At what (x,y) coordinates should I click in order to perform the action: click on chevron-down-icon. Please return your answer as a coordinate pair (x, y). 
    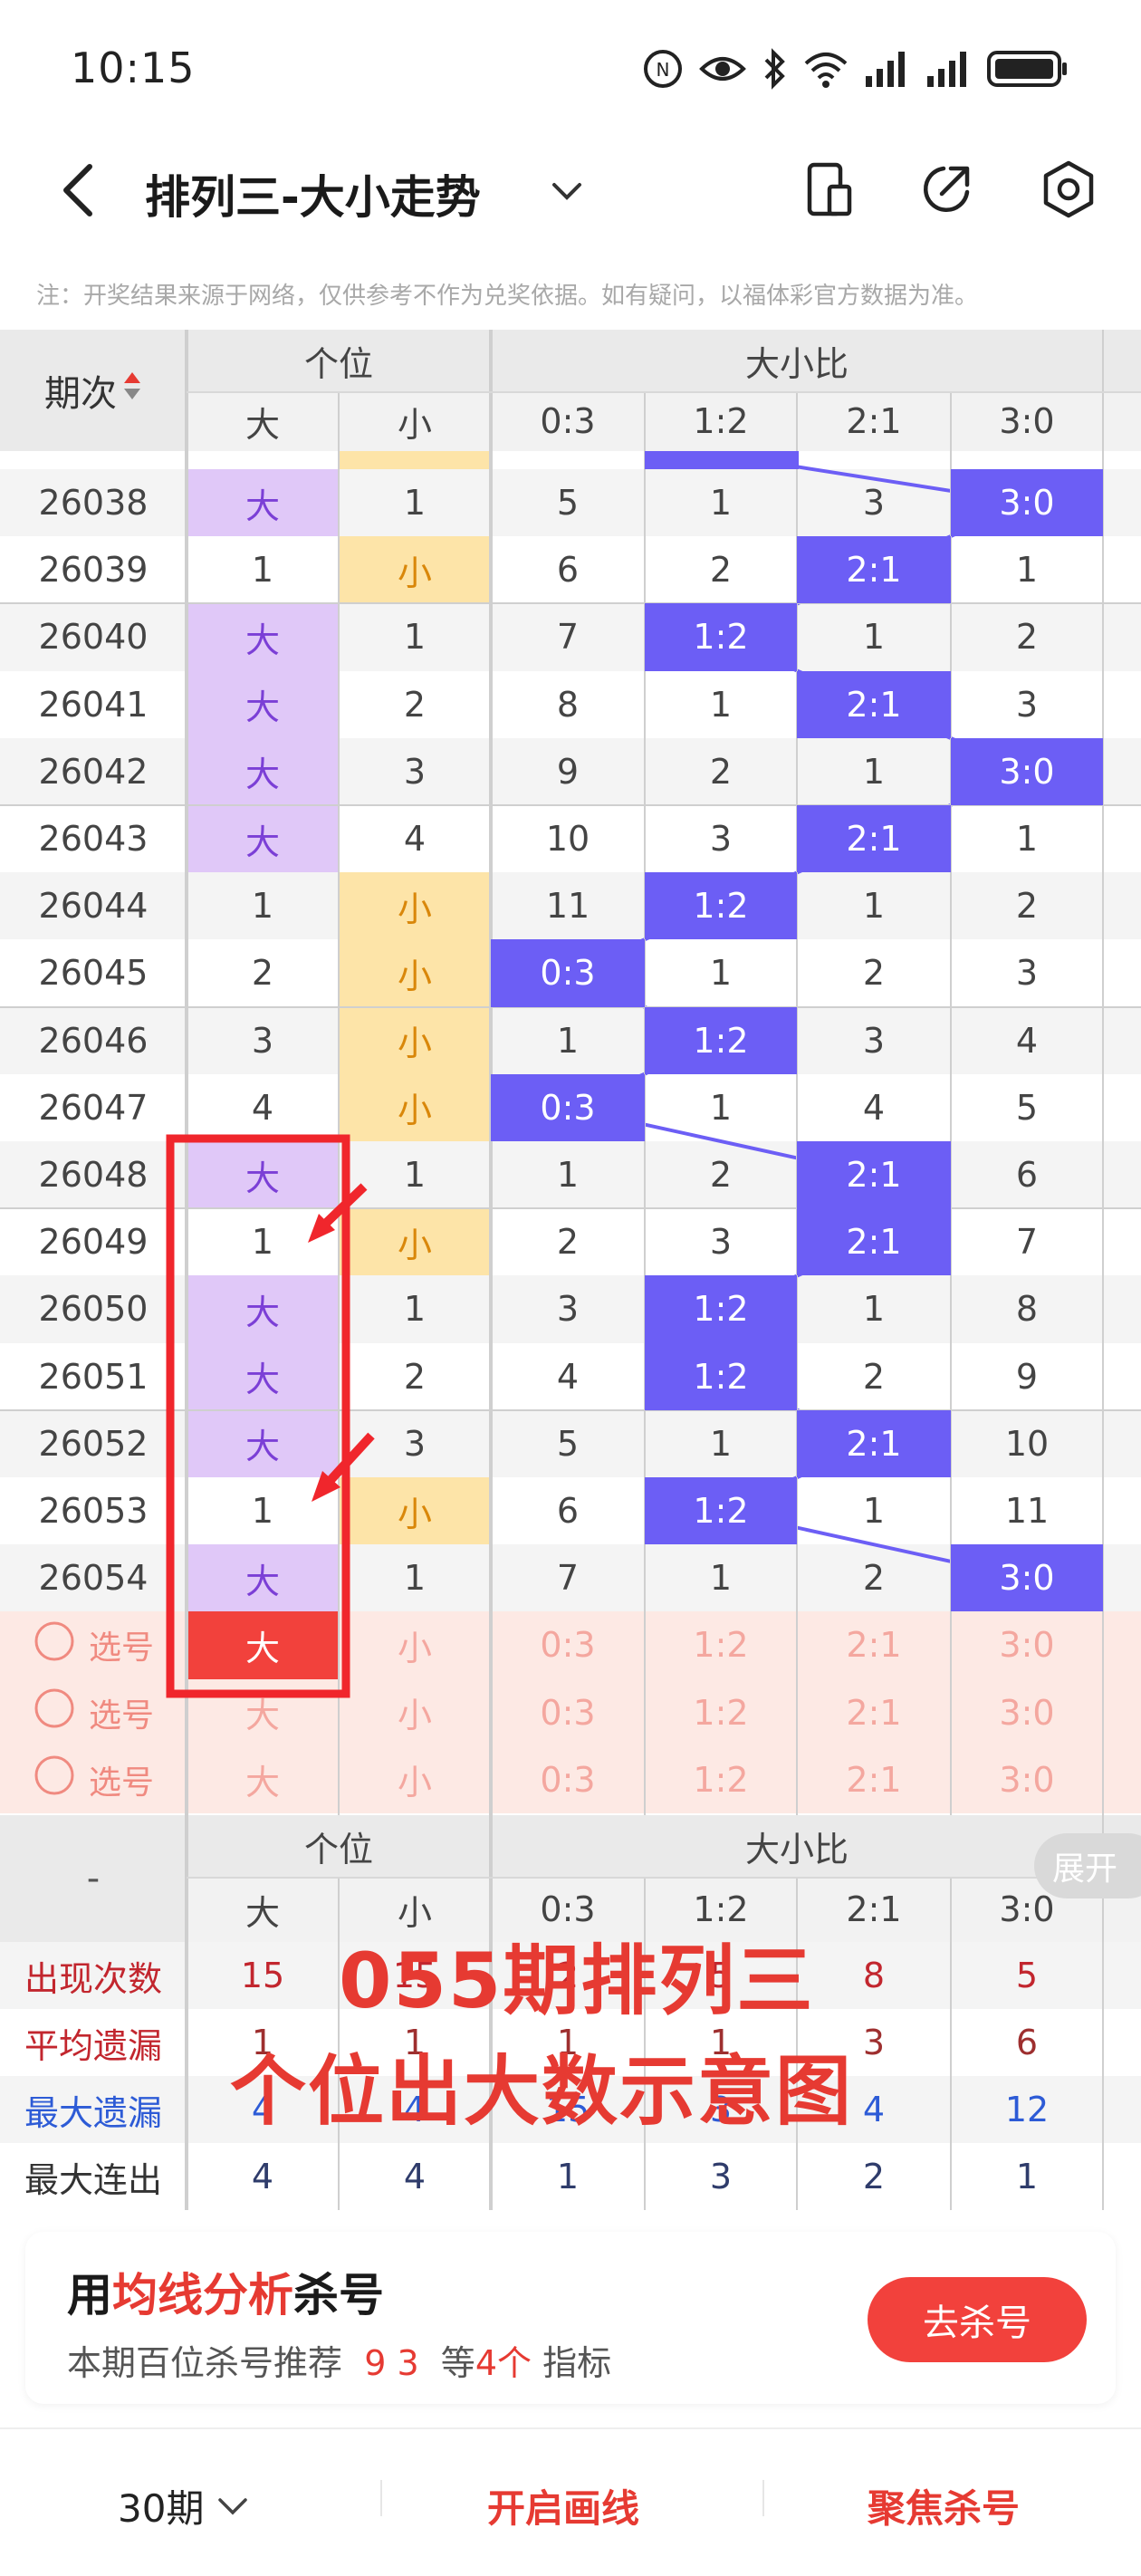
    Looking at the image, I should click on (233, 2505).